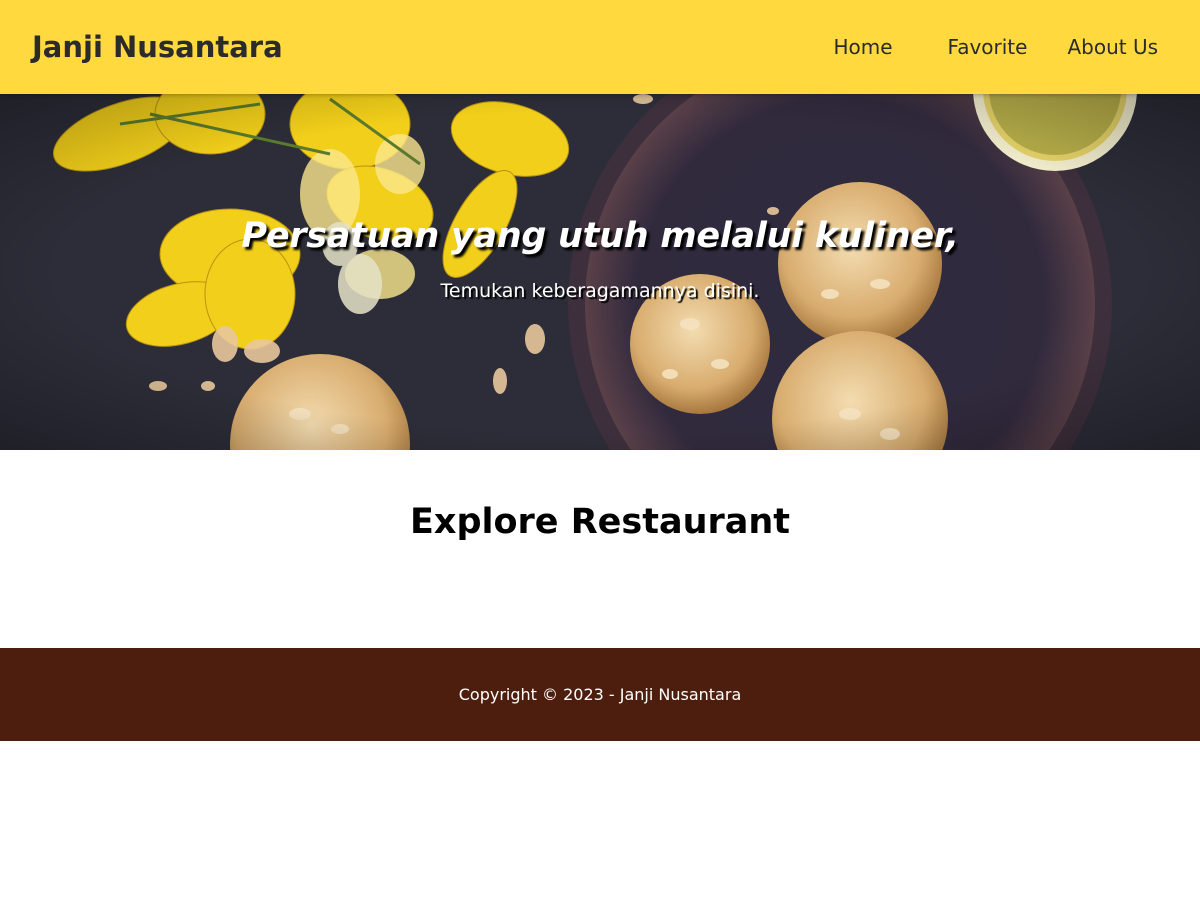  I want to click on nav-about-us-link: About Us, so click(1112, 47).